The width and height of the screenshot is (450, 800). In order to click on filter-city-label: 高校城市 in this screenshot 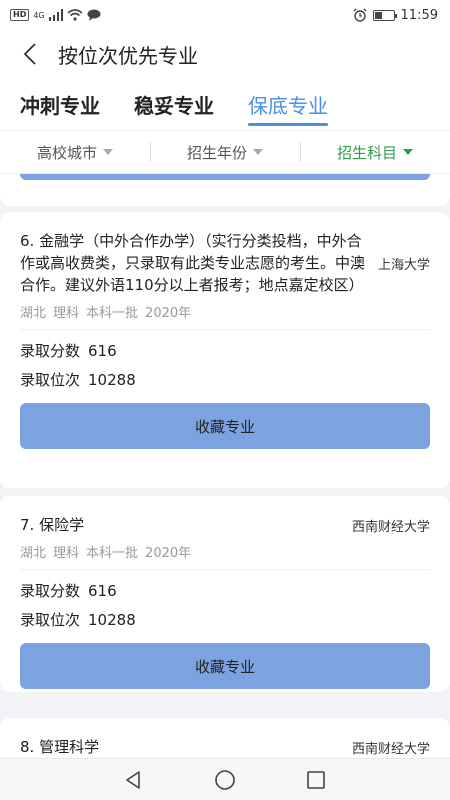, I will do `click(66, 152)`.